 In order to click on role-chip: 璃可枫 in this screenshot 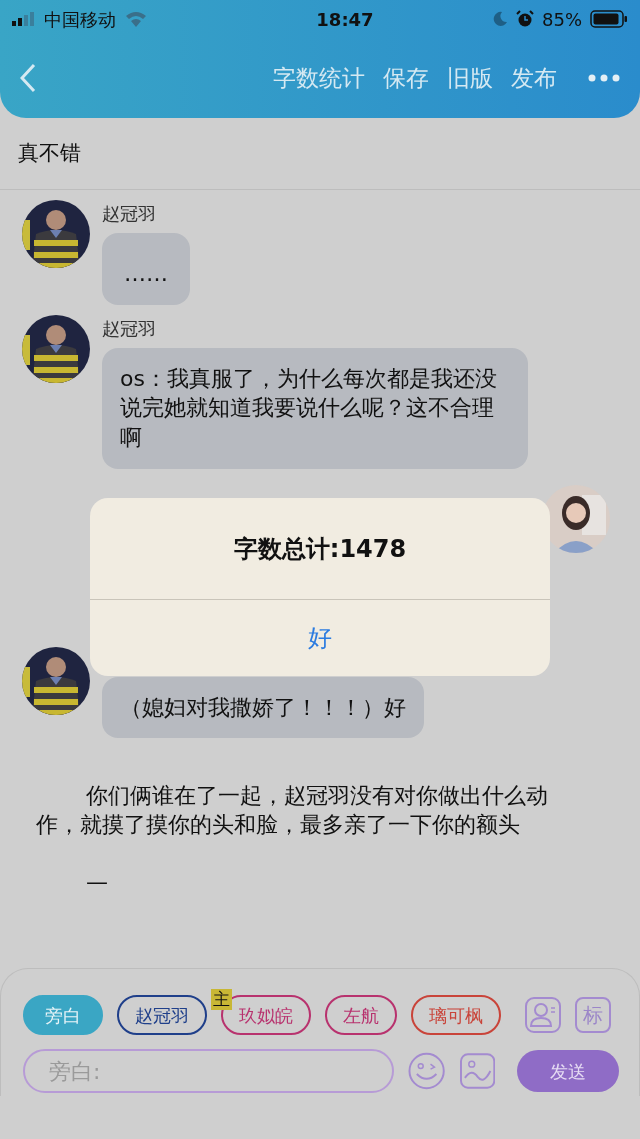, I will do `click(456, 1015)`.